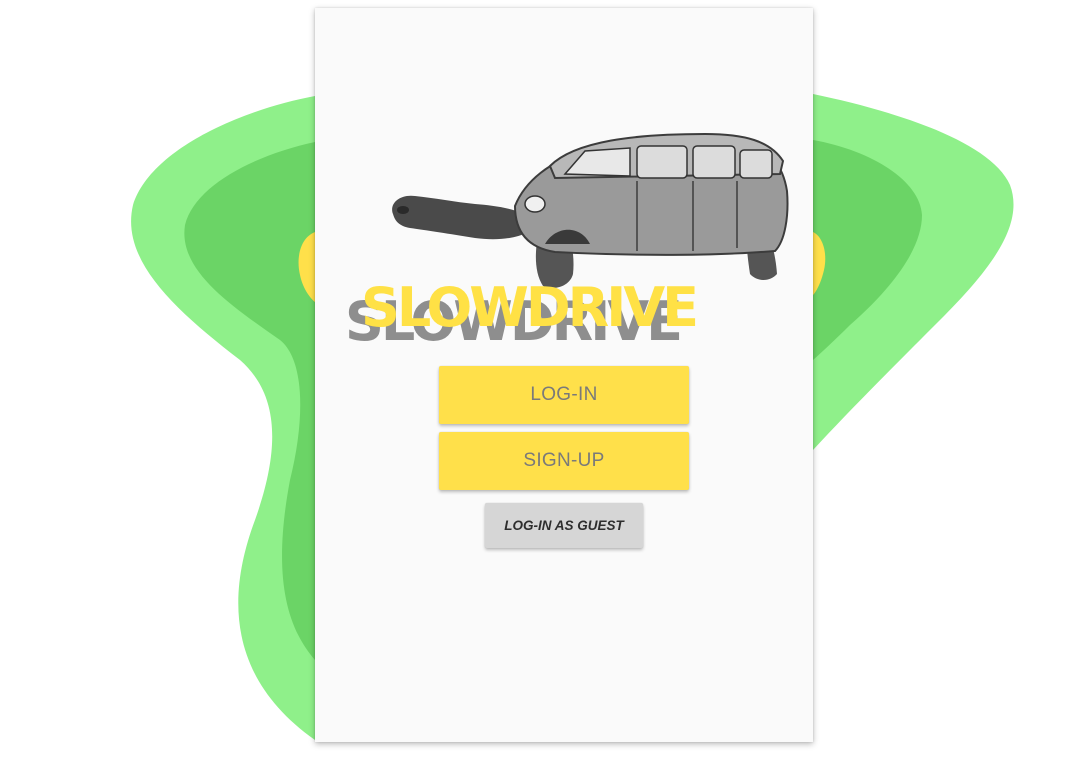 This screenshot has width=1080, height=764. Describe the element at coordinates (714, 162) in the screenshot. I see `car-window-rear` at that location.